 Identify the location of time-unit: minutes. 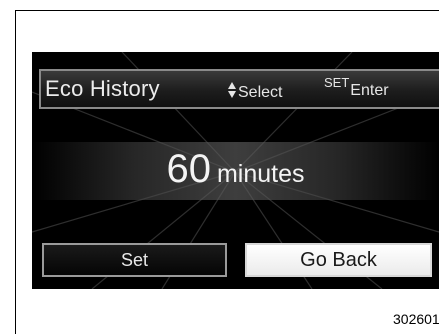
(260, 174).